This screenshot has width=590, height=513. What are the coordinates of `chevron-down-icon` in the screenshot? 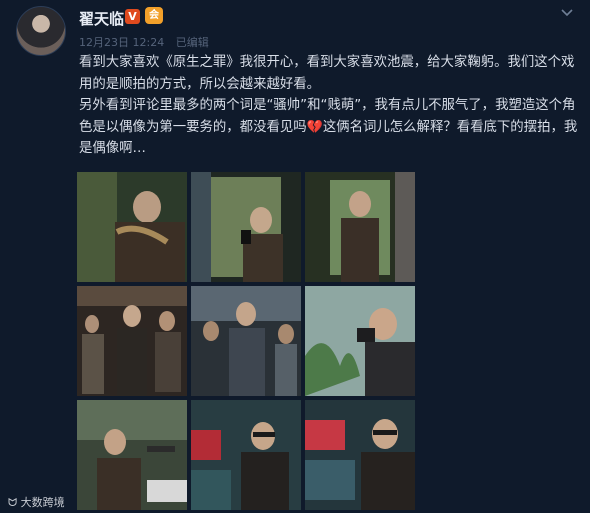 It's located at (567, 13).